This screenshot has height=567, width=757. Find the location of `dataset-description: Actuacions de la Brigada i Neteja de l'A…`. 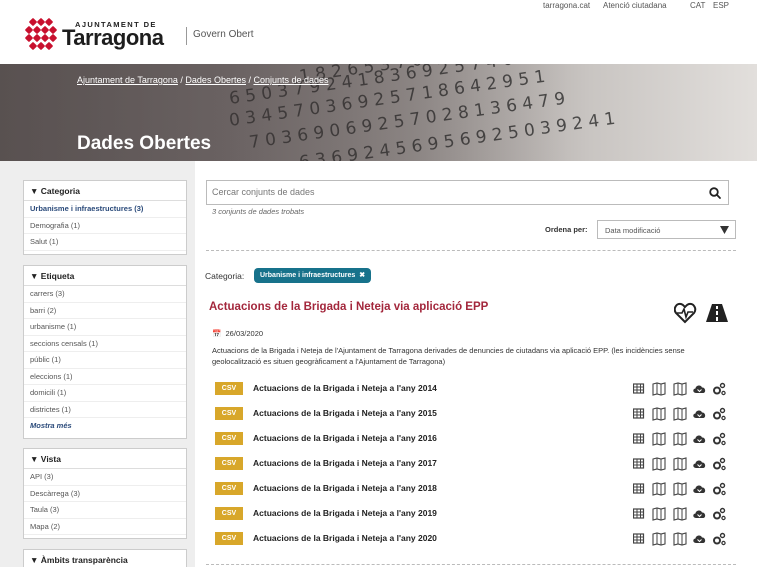

dataset-description: Actuacions de la Brigada i Neteja de l'A… is located at coordinates (448, 356).